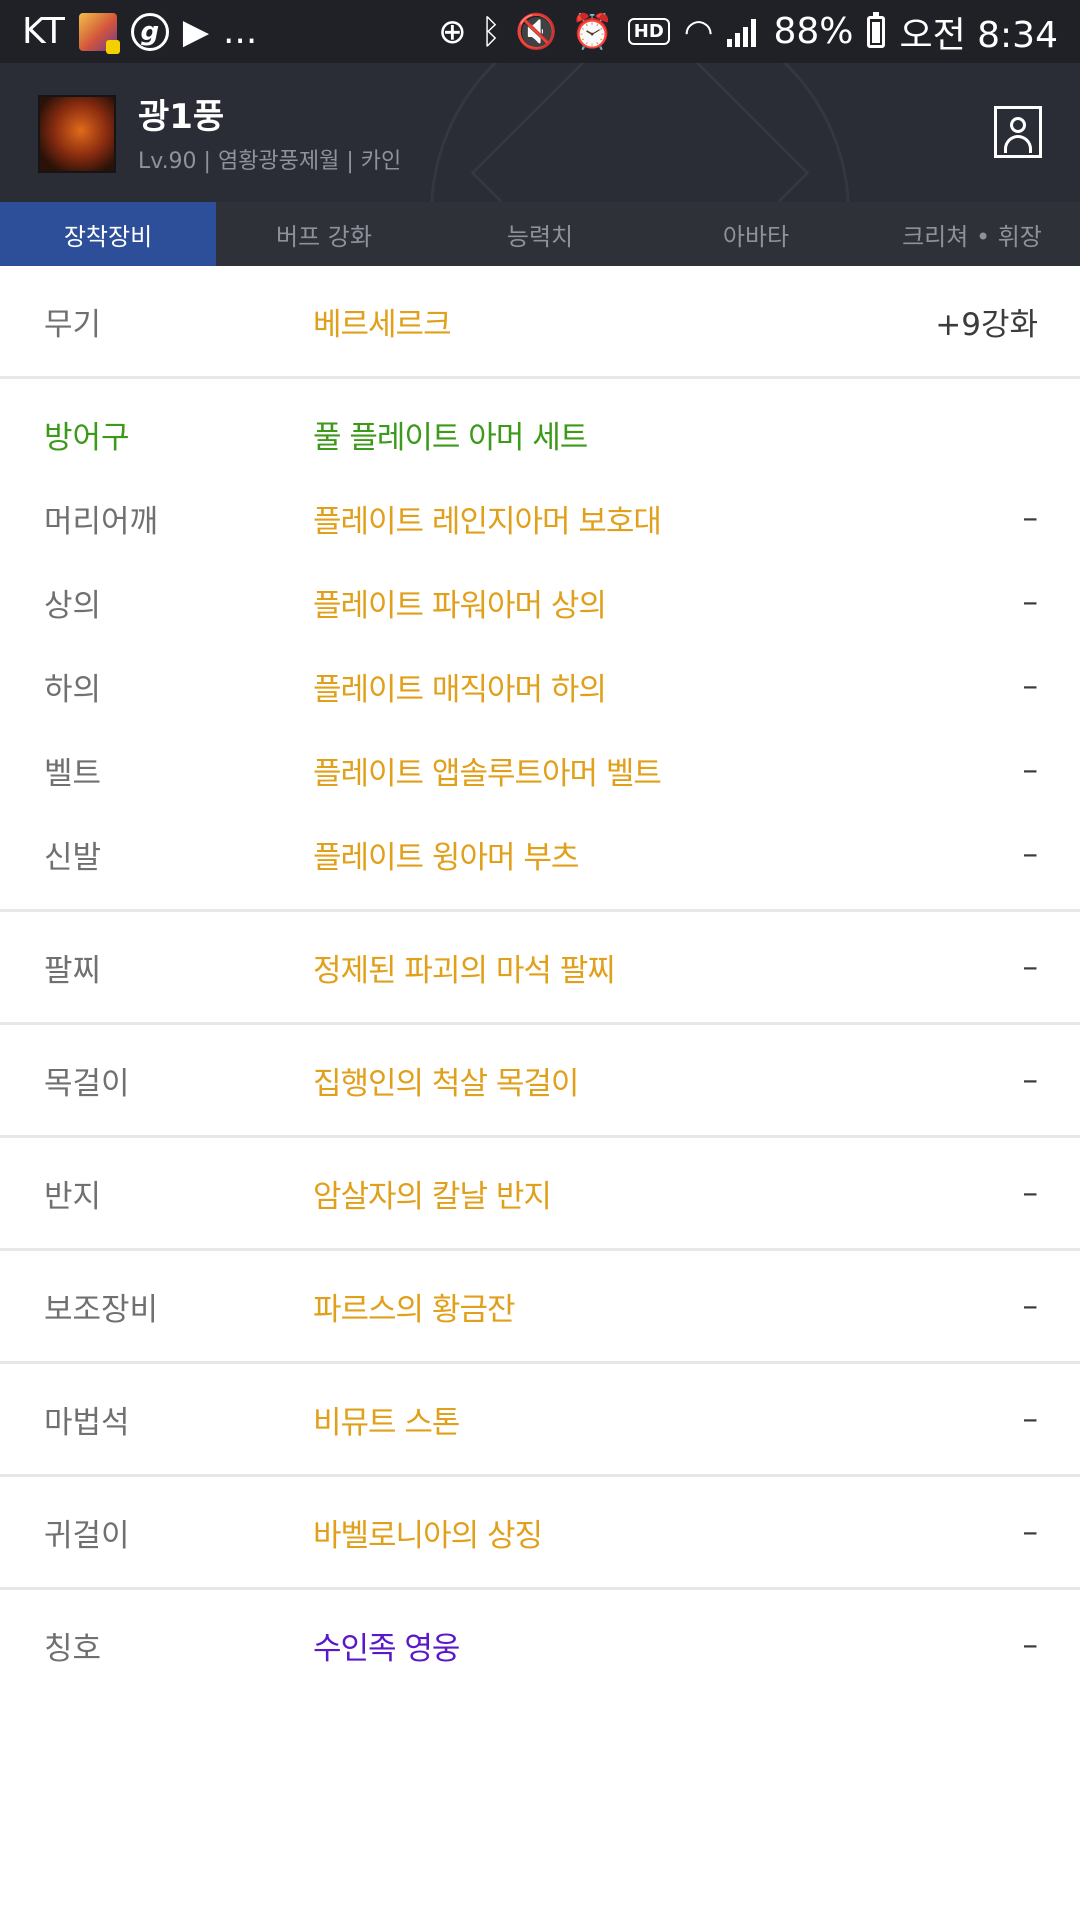  I want to click on slot-label: 머리어깨, so click(101, 521).